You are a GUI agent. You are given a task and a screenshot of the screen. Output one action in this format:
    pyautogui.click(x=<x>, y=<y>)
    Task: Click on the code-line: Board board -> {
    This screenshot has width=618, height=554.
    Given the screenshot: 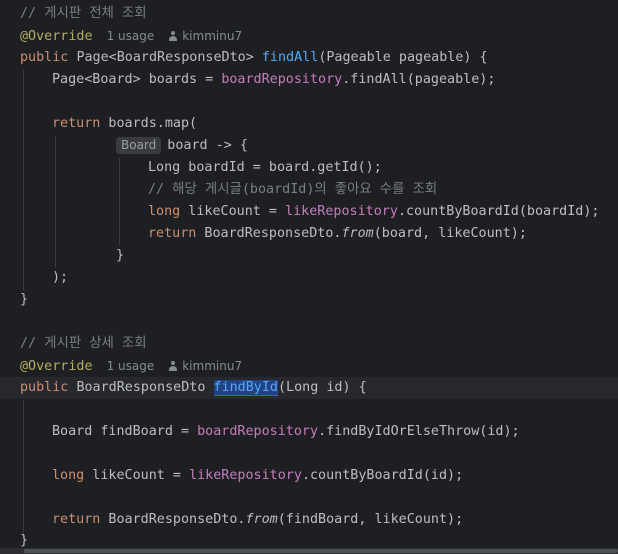 What is the action you would take?
    pyautogui.click(x=309, y=146)
    